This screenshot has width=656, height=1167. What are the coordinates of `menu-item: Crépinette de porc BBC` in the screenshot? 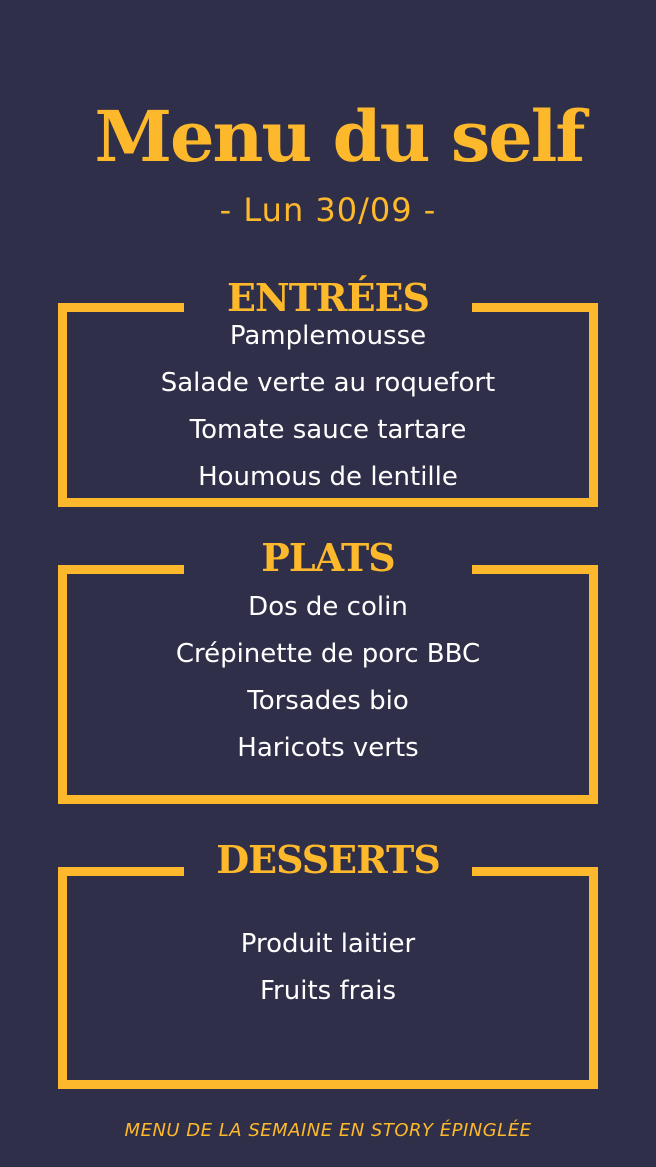 It's located at (328, 654).